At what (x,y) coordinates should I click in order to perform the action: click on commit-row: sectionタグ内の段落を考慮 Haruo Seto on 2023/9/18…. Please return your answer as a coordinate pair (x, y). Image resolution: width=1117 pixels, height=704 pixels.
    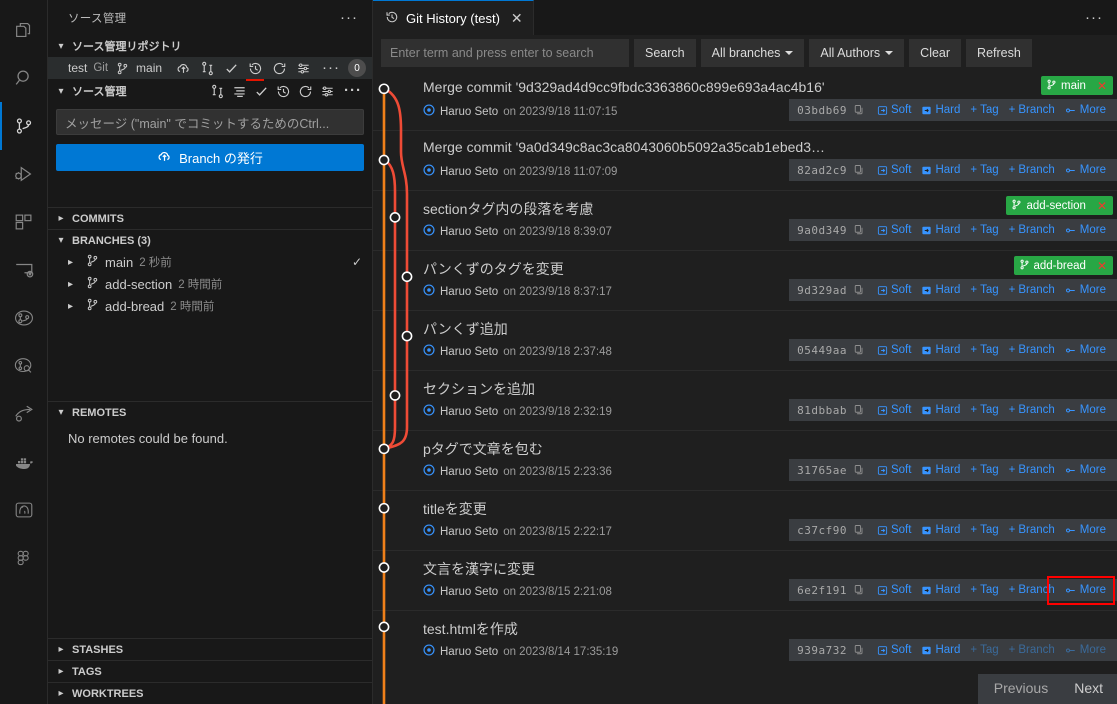
    Looking at the image, I should click on (745, 221).